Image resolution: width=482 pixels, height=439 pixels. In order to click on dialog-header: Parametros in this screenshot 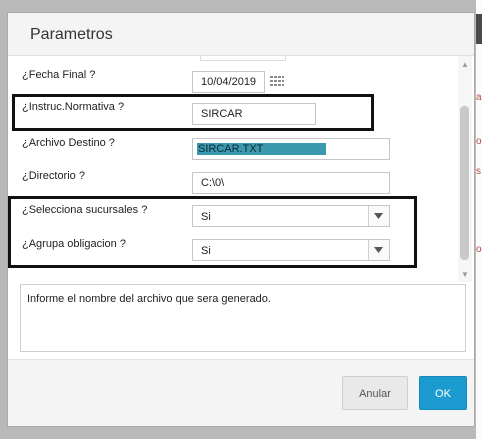, I will do `click(241, 34)`.